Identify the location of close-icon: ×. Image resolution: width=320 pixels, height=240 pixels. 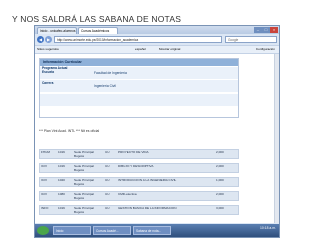
(274, 30).